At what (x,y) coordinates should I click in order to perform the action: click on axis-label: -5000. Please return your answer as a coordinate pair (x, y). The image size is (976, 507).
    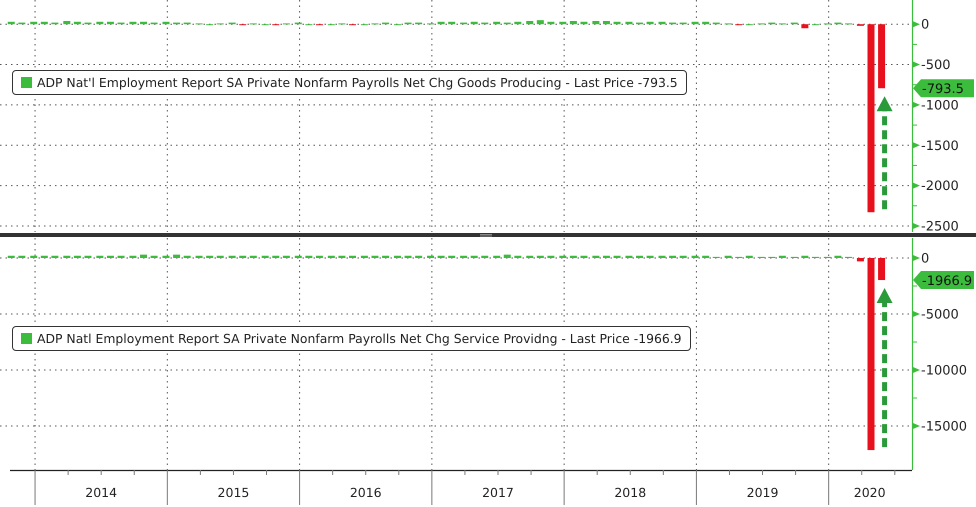
    Looking at the image, I should click on (940, 315).